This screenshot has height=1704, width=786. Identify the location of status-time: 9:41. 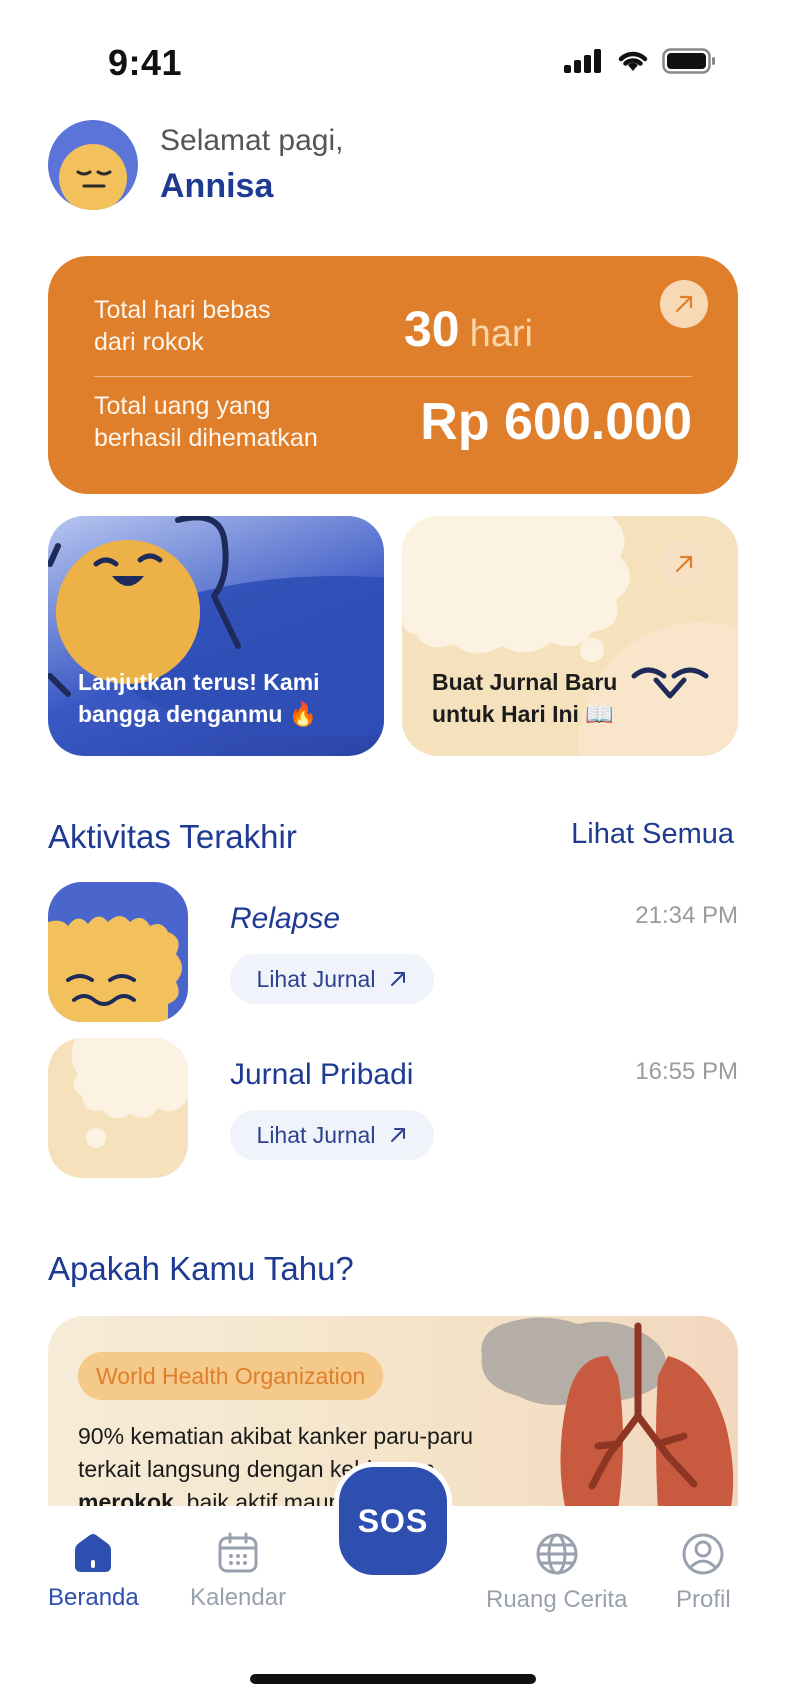
(145, 62).